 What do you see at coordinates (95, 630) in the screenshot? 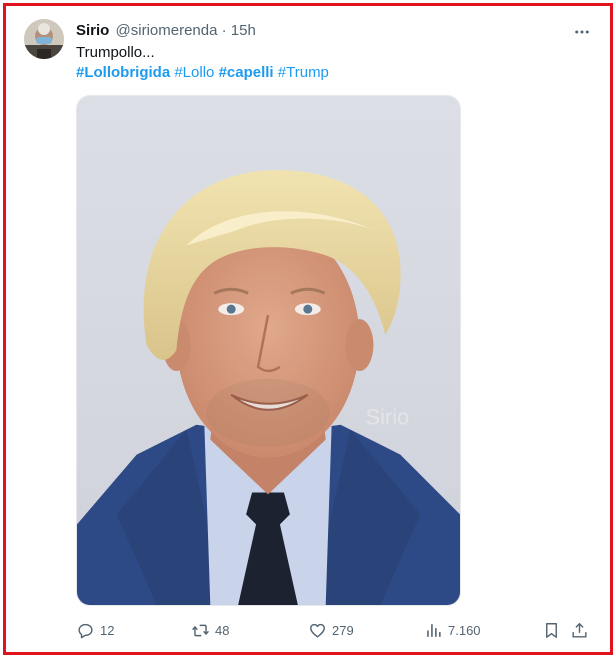
I see `reply-button: 12` at bounding box center [95, 630].